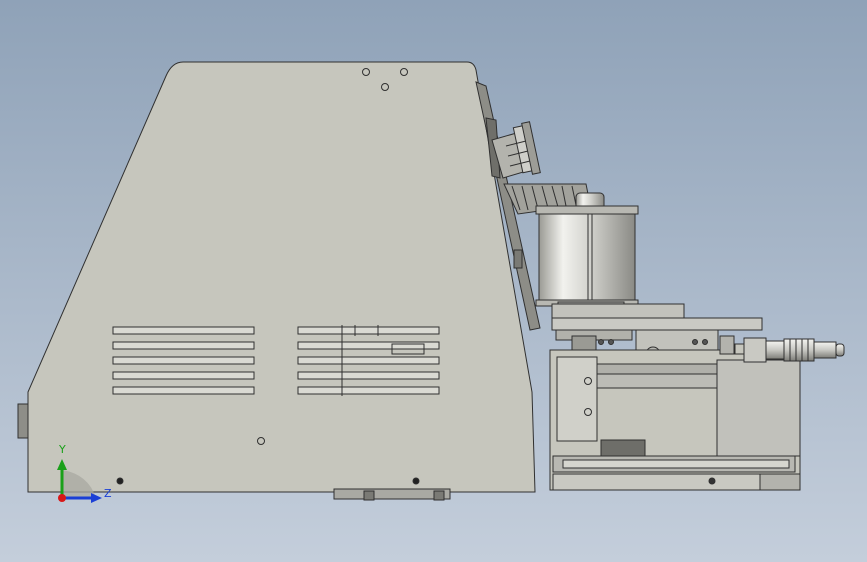 Image resolution: width=867 pixels, height=562 pixels. What do you see at coordinates (108, 493) in the screenshot?
I see `axis-z-label: Z` at bounding box center [108, 493].